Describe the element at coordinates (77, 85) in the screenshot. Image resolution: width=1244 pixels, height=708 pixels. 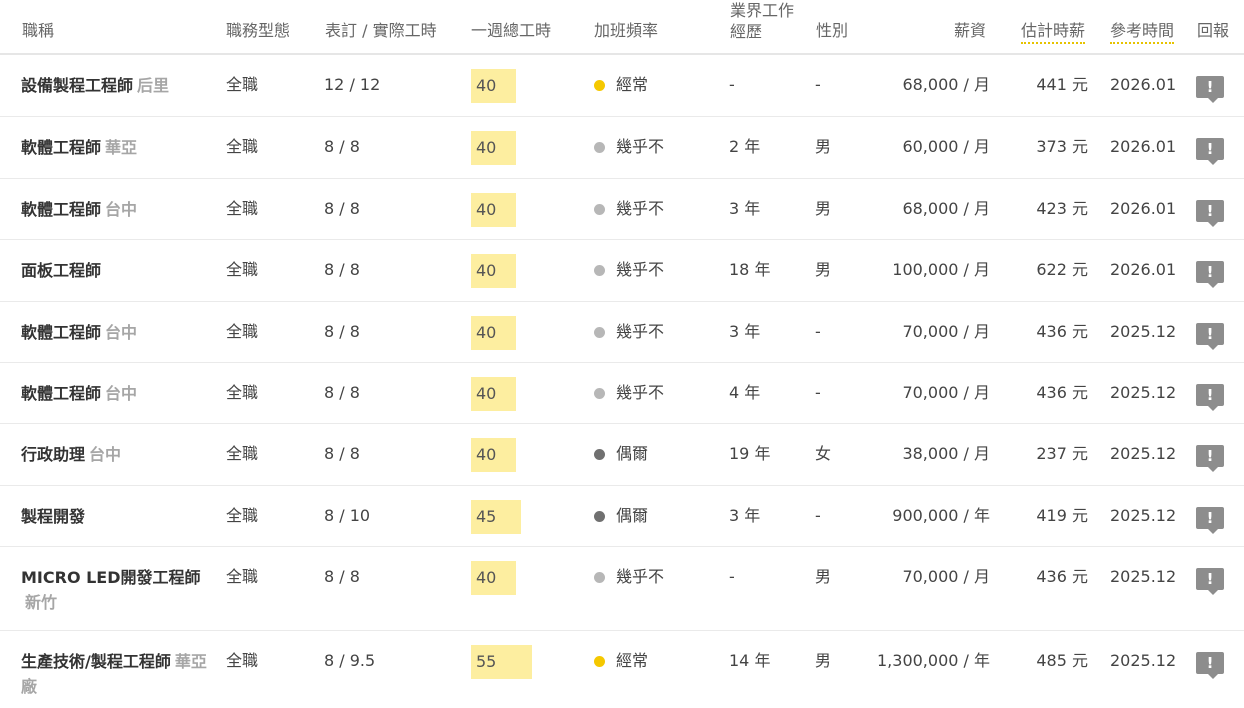
I see `job-title: 設備製程工程師` at that location.